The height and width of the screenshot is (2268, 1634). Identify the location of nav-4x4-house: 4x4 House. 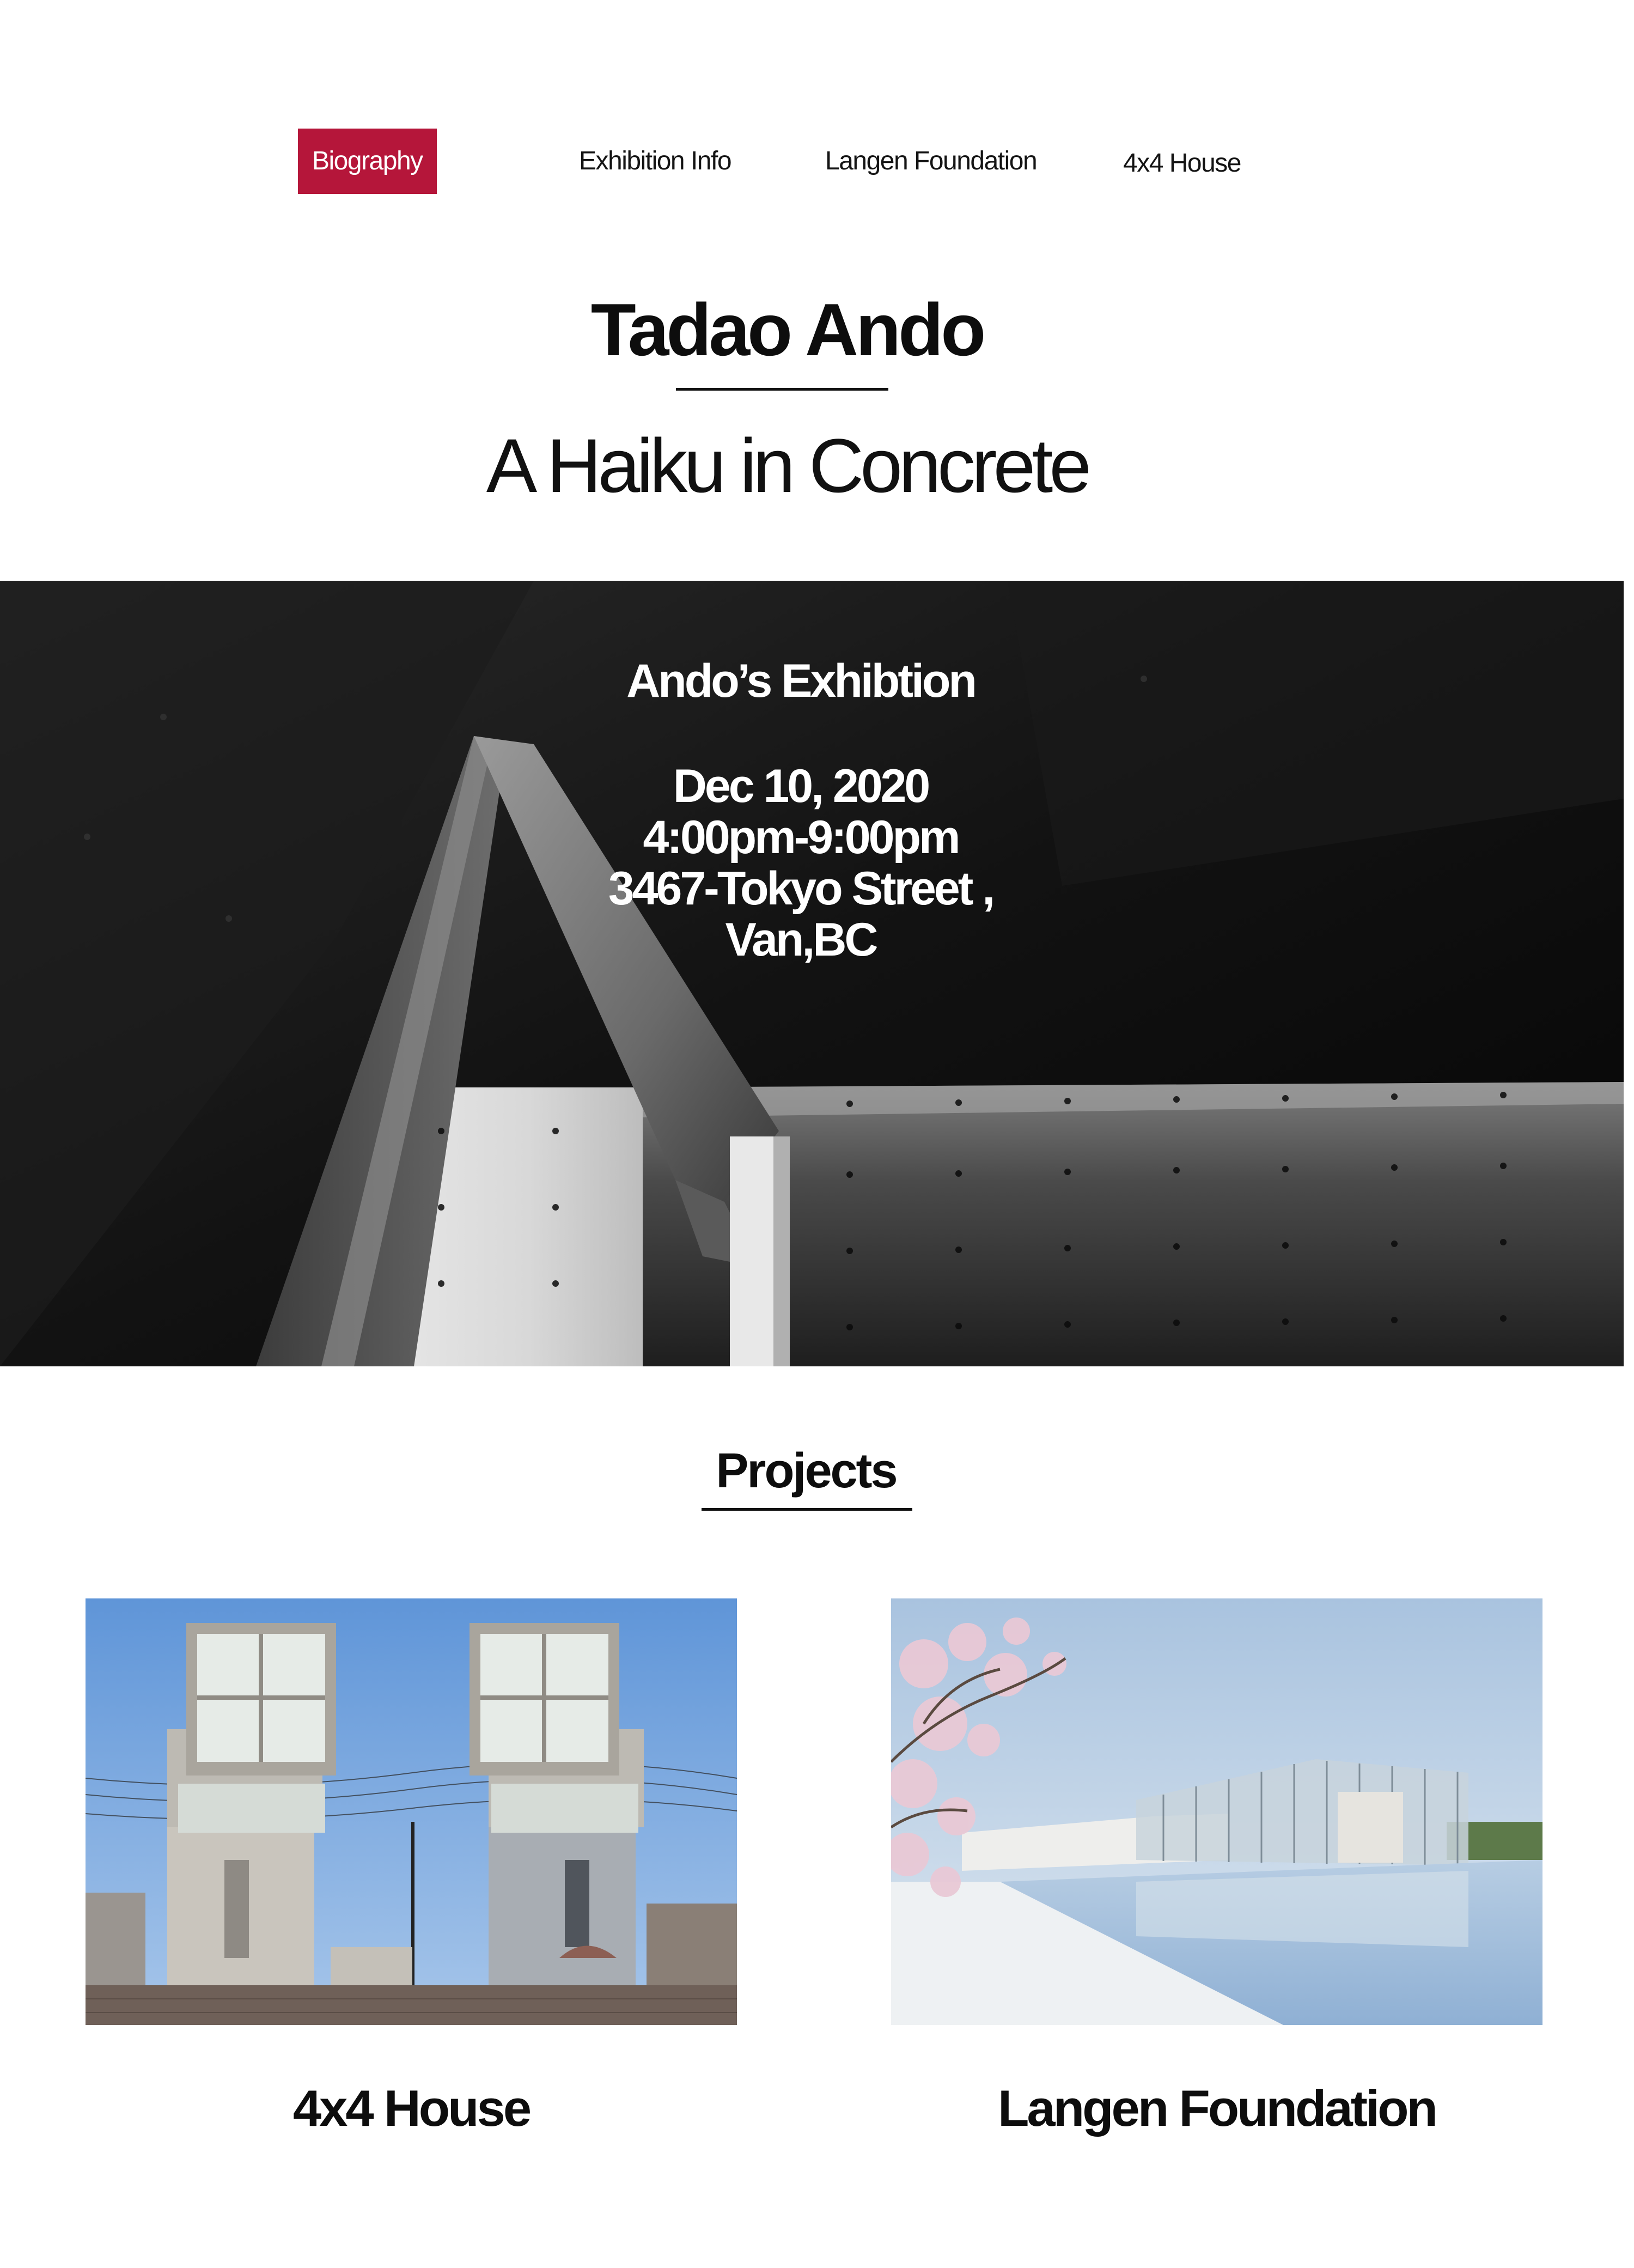
(1182, 163).